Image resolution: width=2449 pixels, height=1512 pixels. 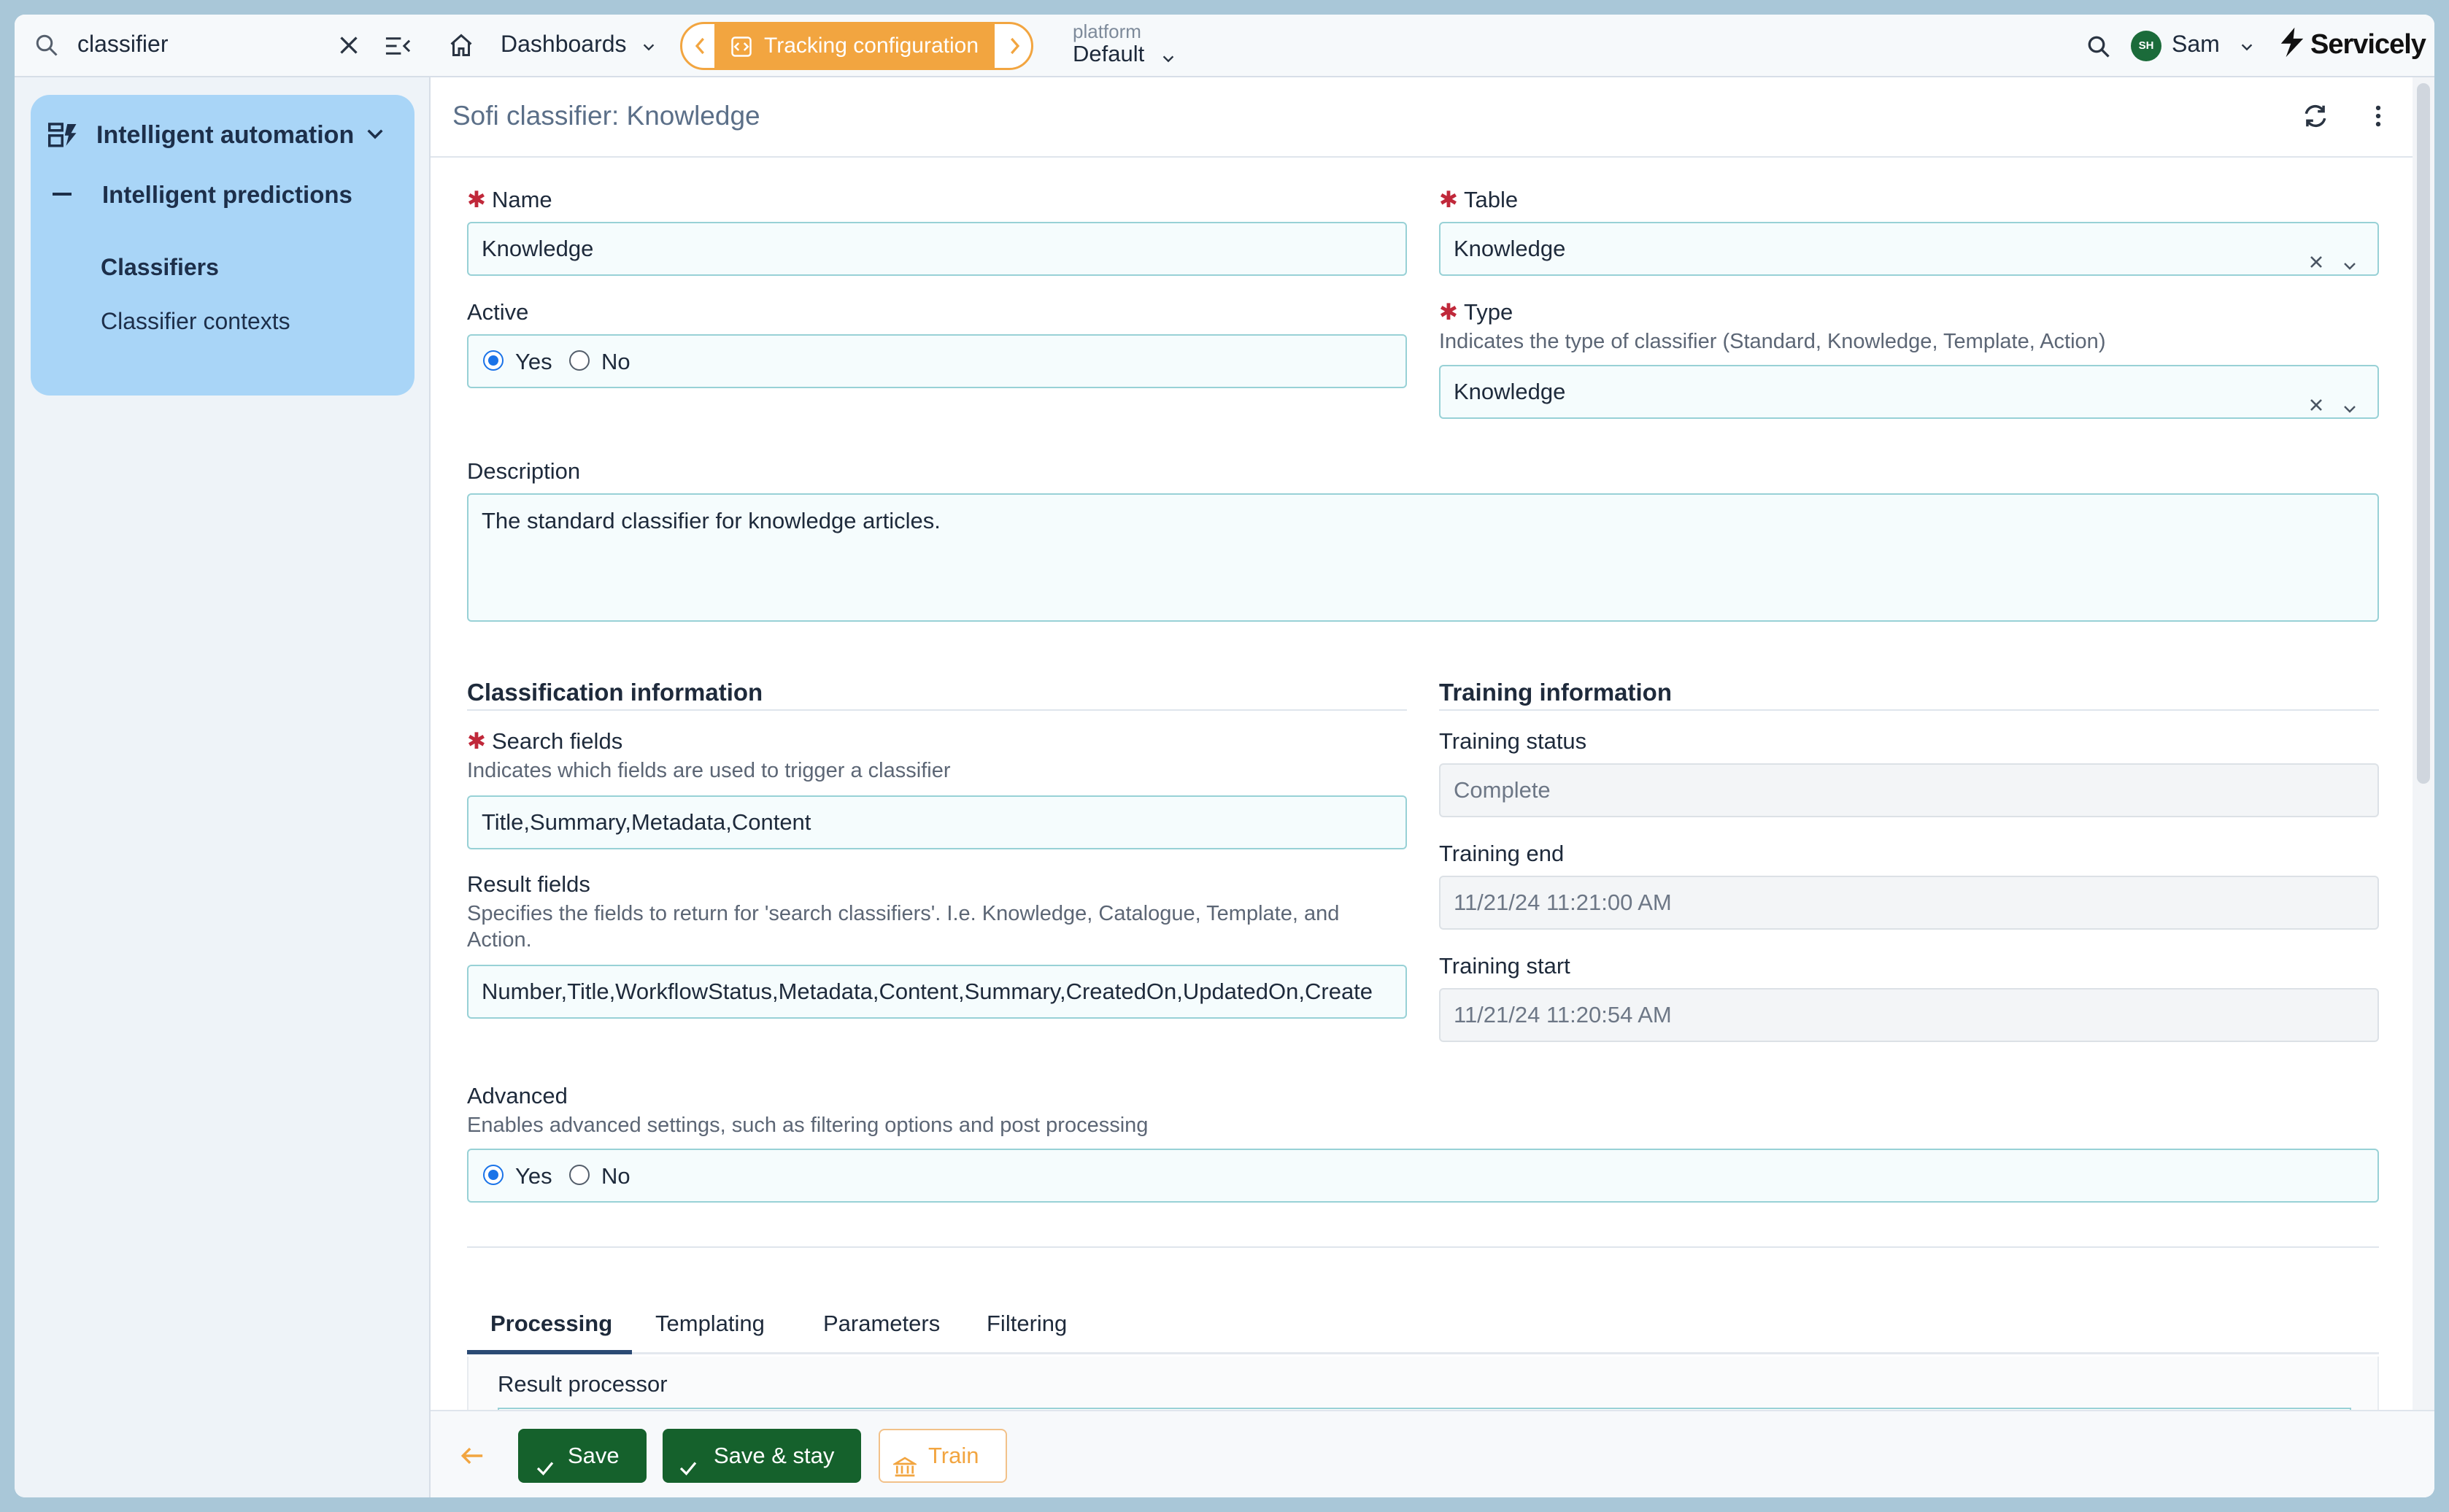 What do you see at coordinates (872, 46) in the screenshot?
I see `tracking-configuration-label: Tracking configuration` at bounding box center [872, 46].